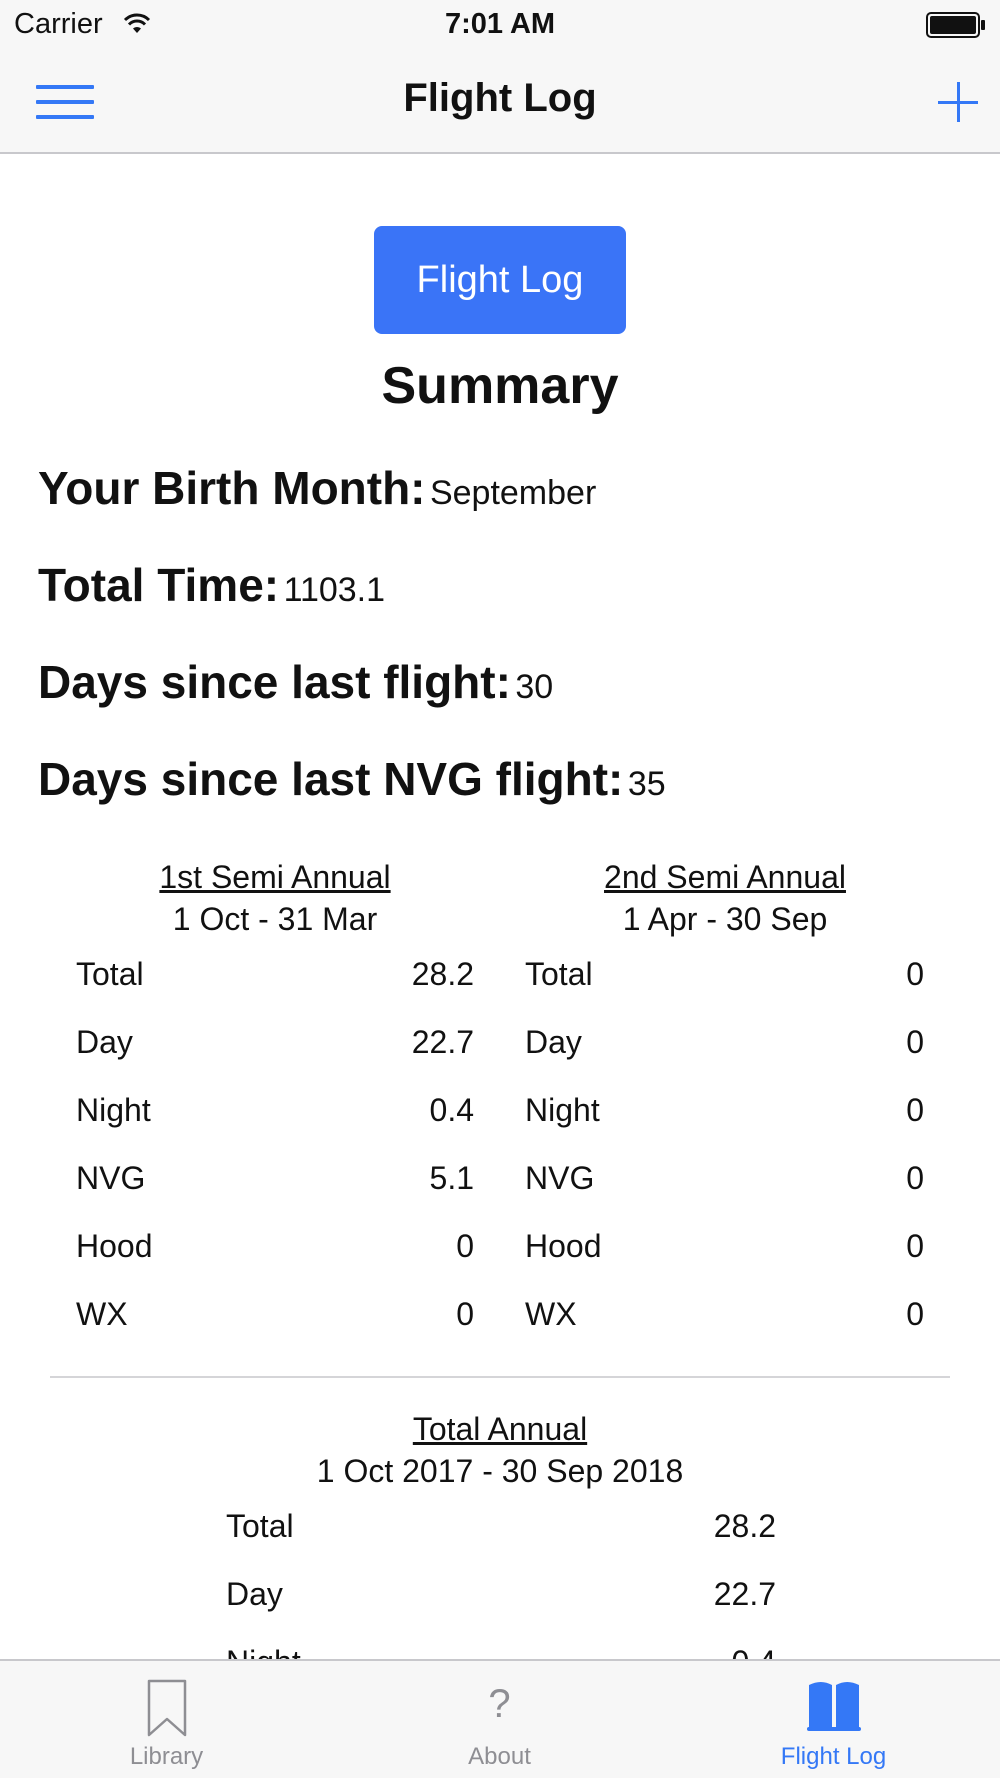 The width and height of the screenshot is (1000, 1778). I want to click on total-time-row: Total Time: 1103.1, so click(211, 585).